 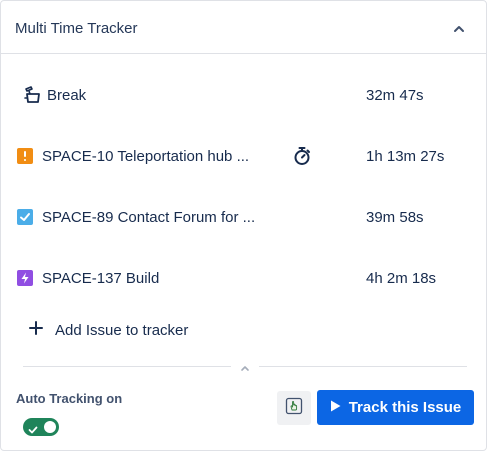 What do you see at coordinates (302, 156) in the screenshot?
I see `stopwatch-icon` at bounding box center [302, 156].